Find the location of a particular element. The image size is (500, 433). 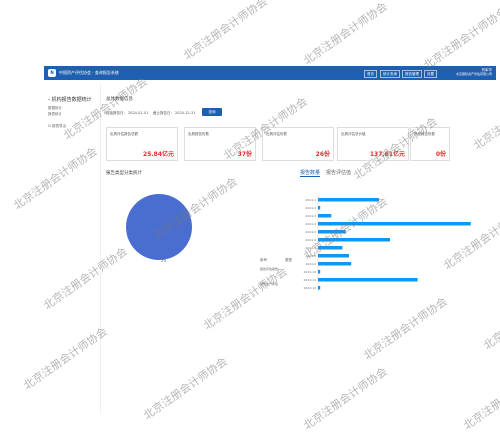

y-tick-label: 2024-1 is located at coordinates (310, 200).